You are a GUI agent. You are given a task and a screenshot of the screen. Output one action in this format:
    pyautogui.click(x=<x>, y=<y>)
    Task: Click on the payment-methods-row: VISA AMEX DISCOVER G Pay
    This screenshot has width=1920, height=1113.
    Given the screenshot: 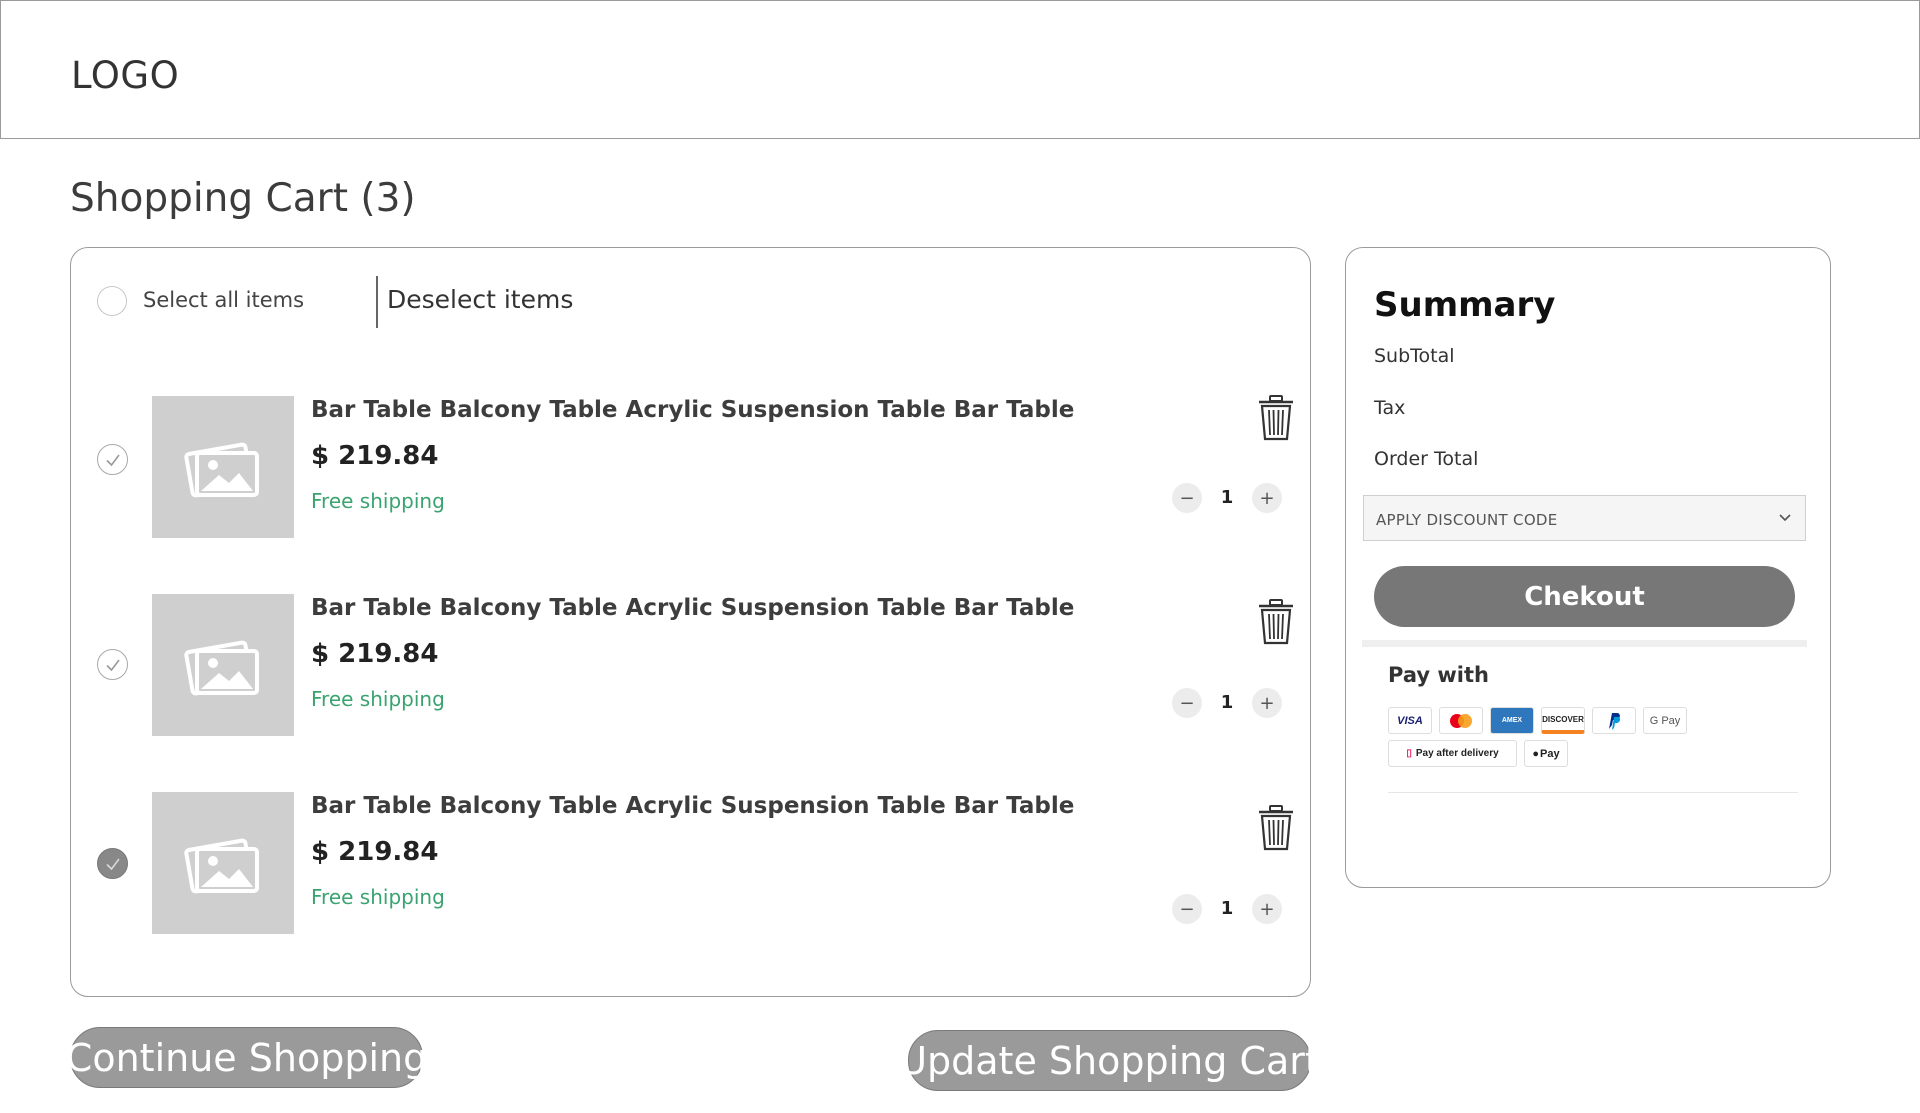 What is the action you would take?
    pyautogui.click(x=1537, y=720)
    